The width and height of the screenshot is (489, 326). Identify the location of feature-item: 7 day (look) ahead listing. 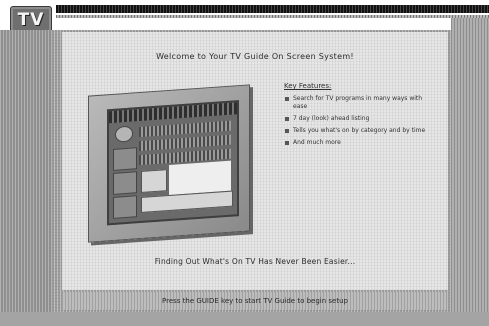
(359, 119).